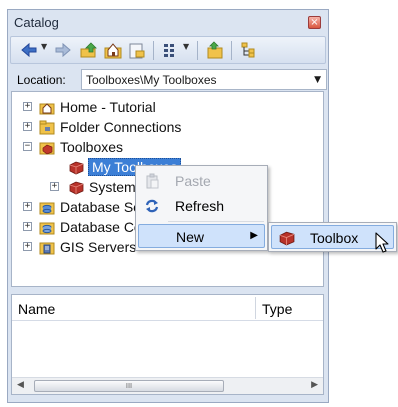 The height and width of the screenshot is (407, 398). Describe the element at coordinates (47, 247) in the screenshot. I see `gis-servers-icon` at that location.